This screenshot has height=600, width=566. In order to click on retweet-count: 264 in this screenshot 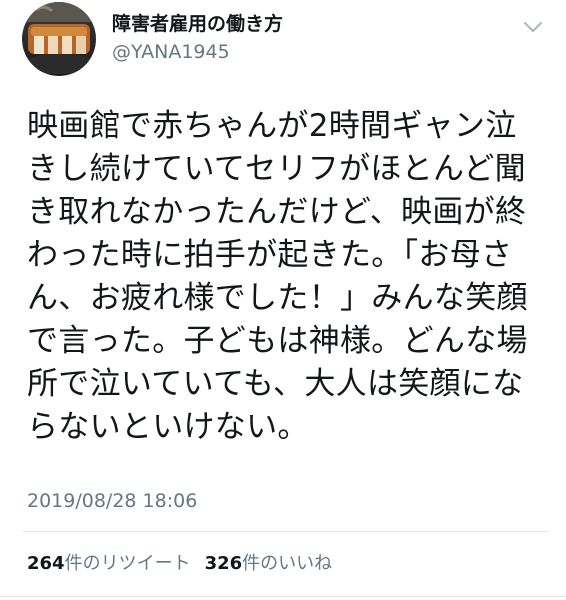, I will do `click(46, 563)`.